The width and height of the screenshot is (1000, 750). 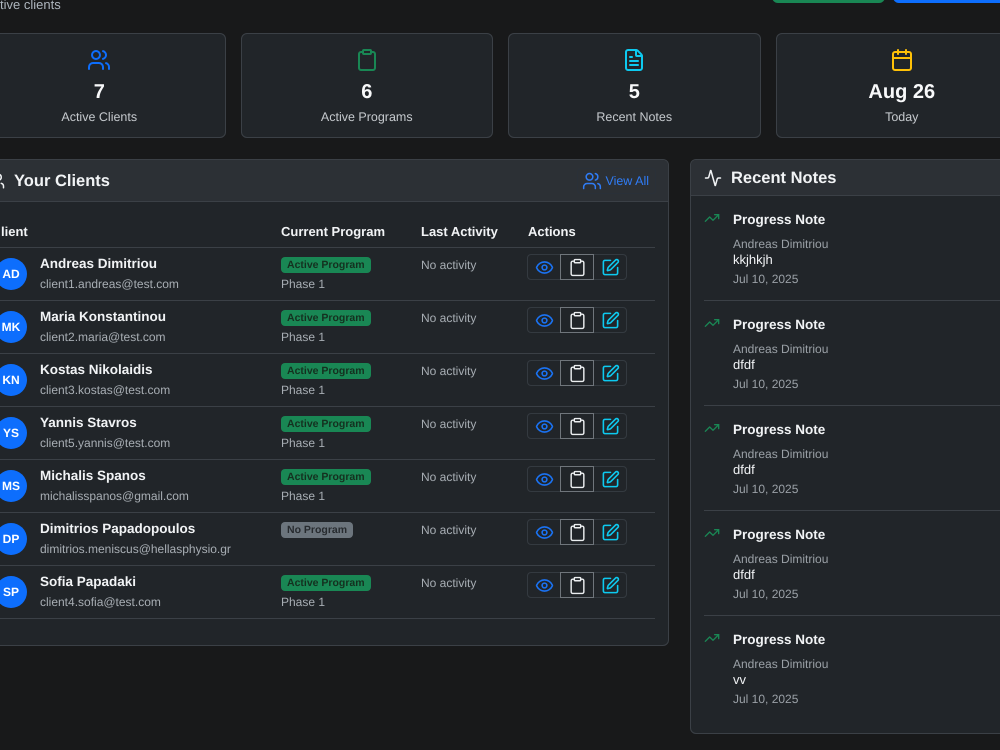 What do you see at coordinates (109, 284) in the screenshot?
I see `client-email: client1.andreas@test.com` at bounding box center [109, 284].